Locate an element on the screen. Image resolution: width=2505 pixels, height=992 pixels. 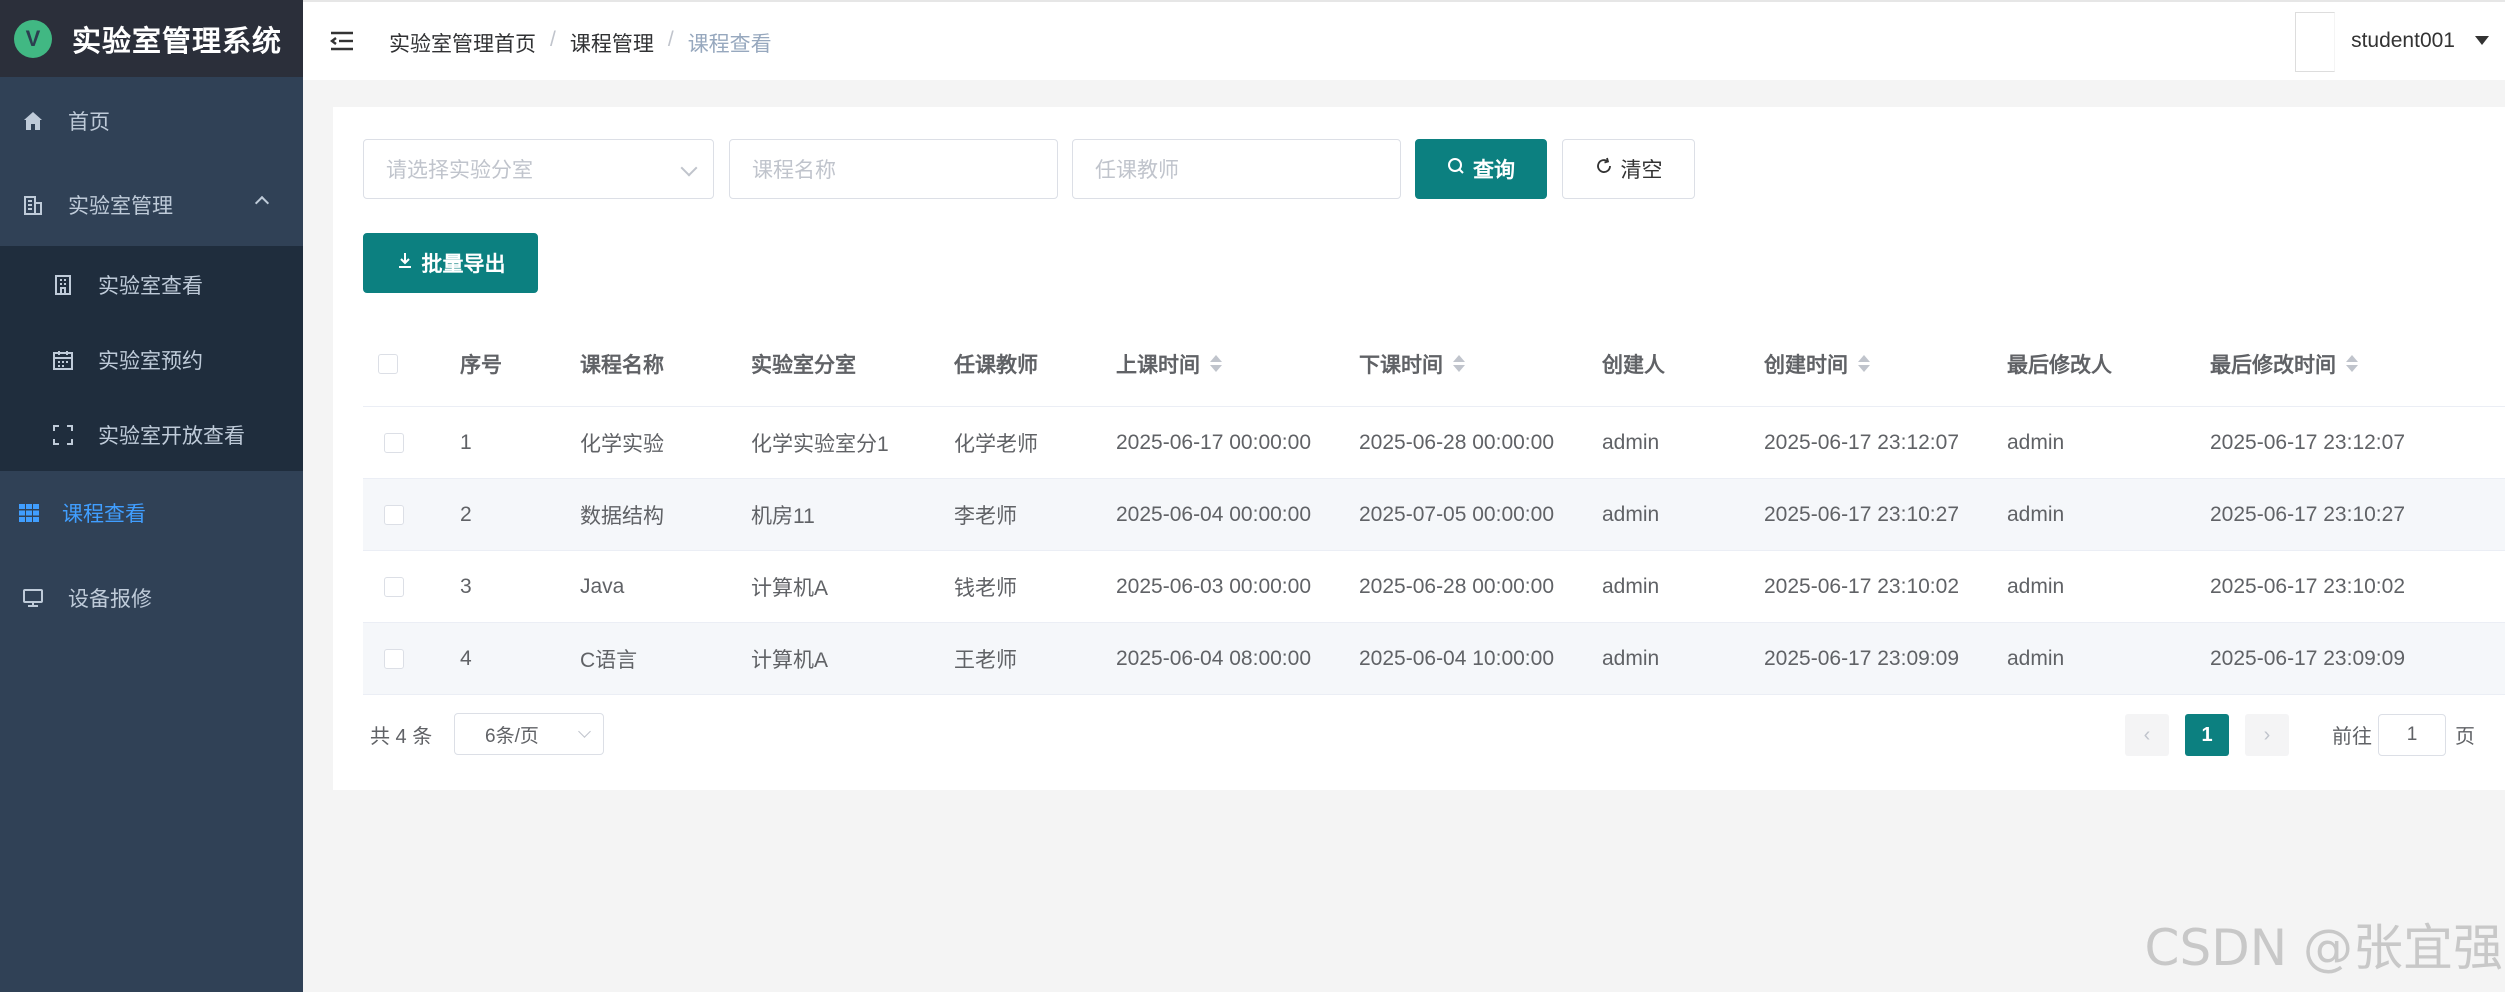
teacher-placeholder: 任课教师 is located at coordinates (1137, 170).